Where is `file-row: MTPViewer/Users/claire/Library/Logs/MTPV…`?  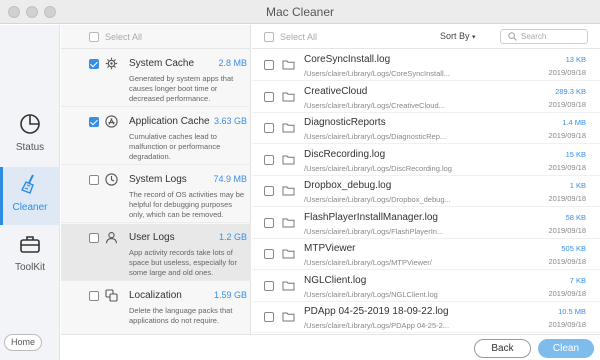
file-row: MTPViewer/Users/claire/Library/Logs/MTPV… is located at coordinates (426, 254).